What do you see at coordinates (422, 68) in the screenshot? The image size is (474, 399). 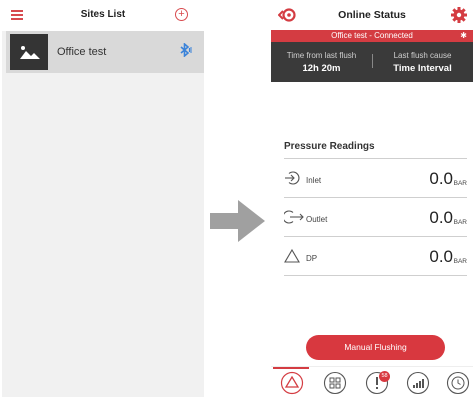 I see `last-flush-cause-value: Time Interval` at bounding box center [422, 68].